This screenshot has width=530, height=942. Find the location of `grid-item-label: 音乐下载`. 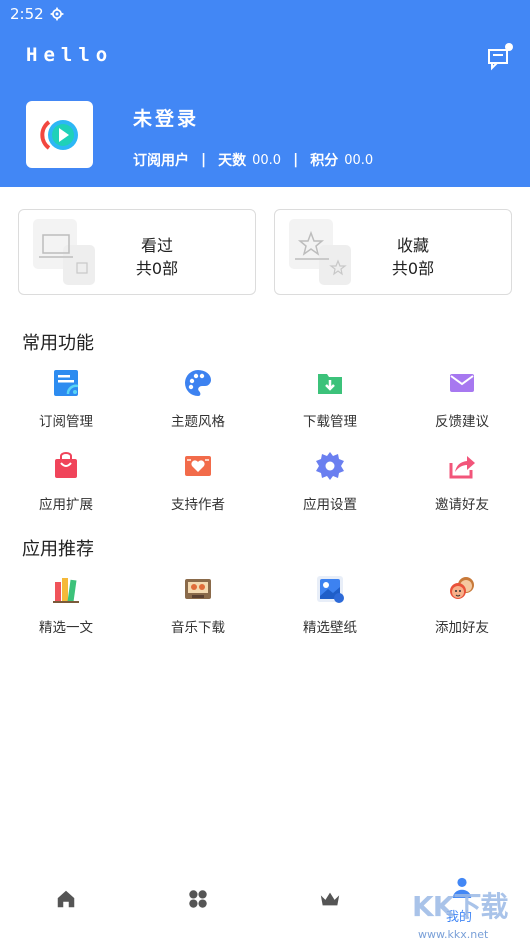

grid-item-label: 音乐下载 is located at coordinates (198, 628).